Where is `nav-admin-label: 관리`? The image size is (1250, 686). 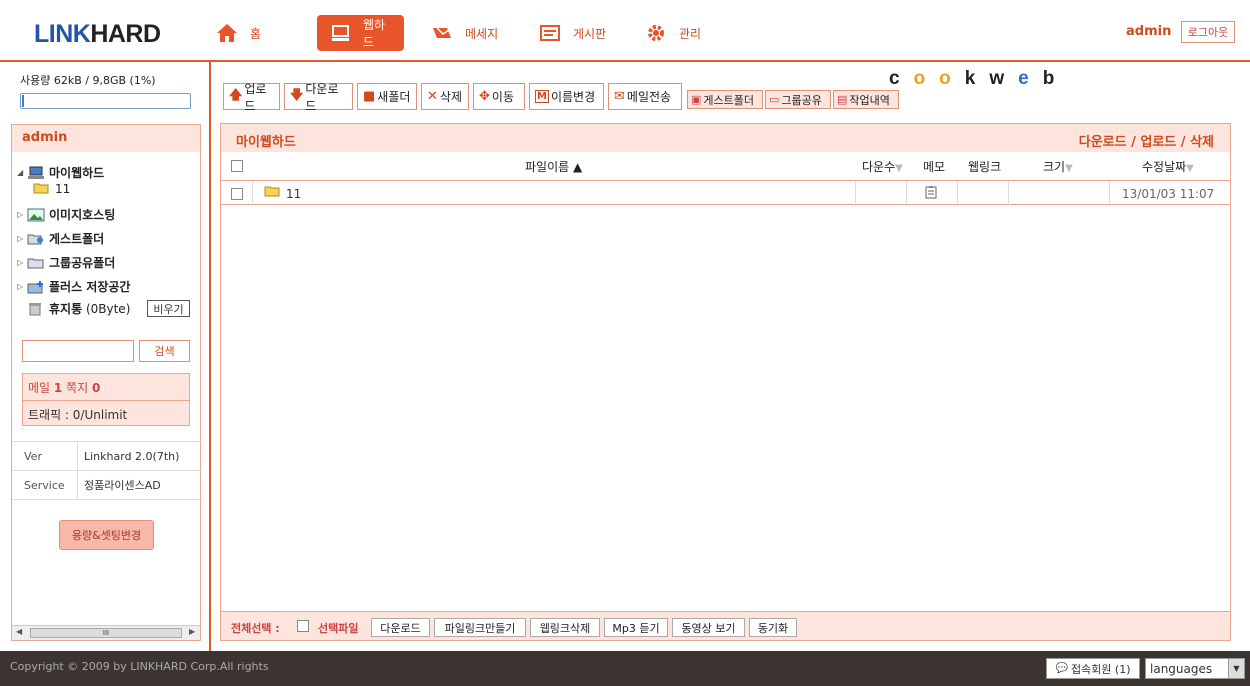 nav-admin-label: 관리 is located at coordinates (690, 33).